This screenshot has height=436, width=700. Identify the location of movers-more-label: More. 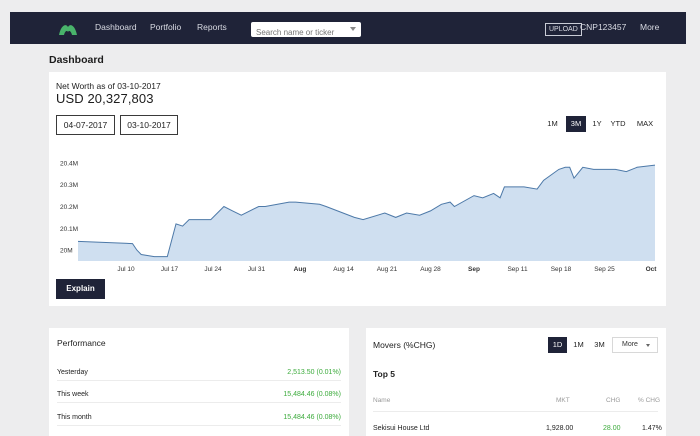
(630, 344).